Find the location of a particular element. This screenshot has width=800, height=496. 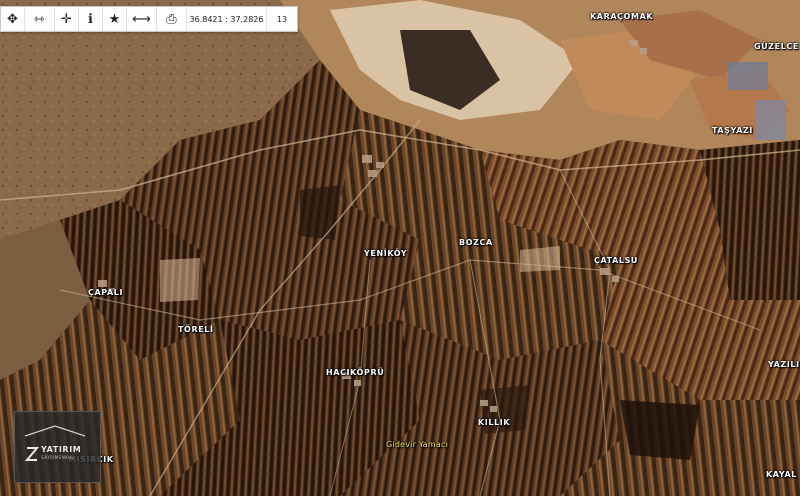

measure-distance-icon: ⇿ is located at coordinates (40, 19).